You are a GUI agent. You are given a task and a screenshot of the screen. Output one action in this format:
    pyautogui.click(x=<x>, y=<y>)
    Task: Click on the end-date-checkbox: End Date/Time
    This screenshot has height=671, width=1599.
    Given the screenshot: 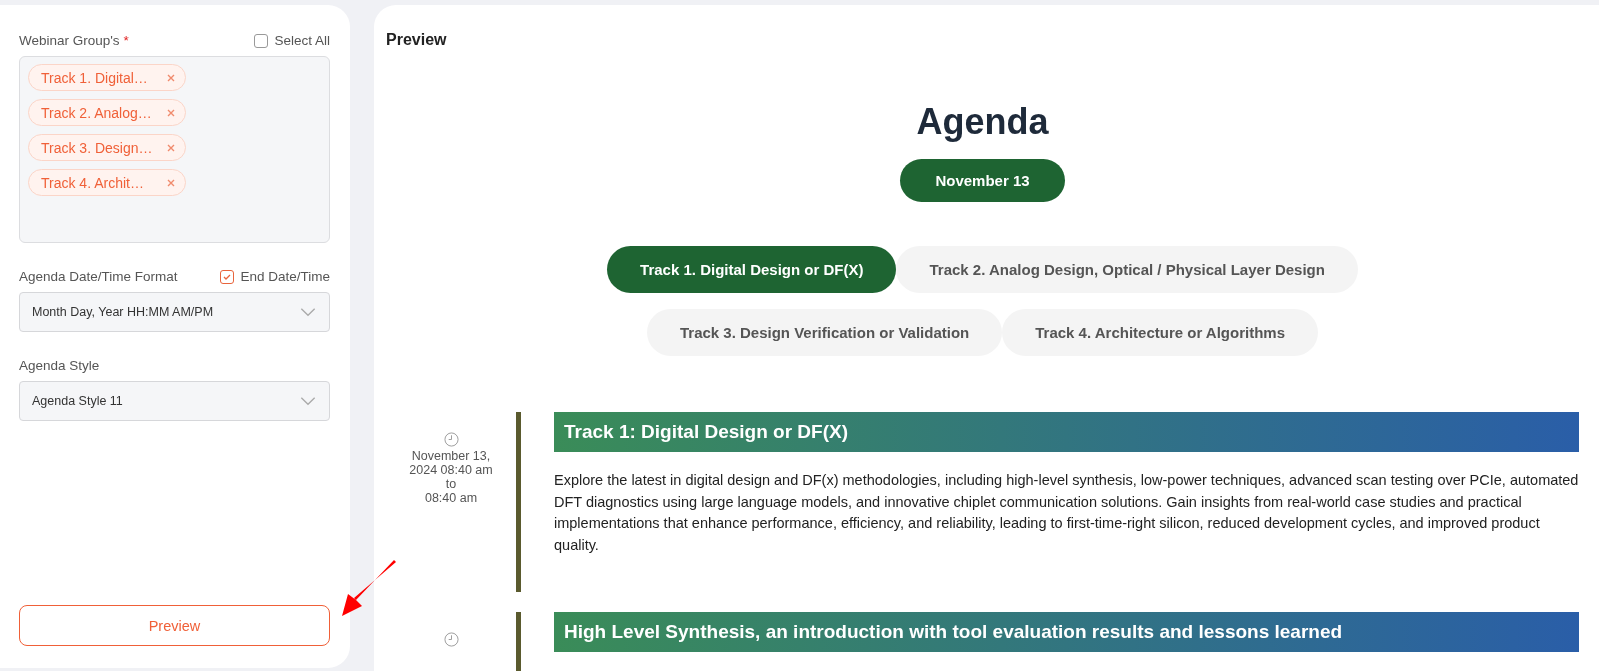 What is the action you would take?
    pyautogui.click(x=275, y=276)
    